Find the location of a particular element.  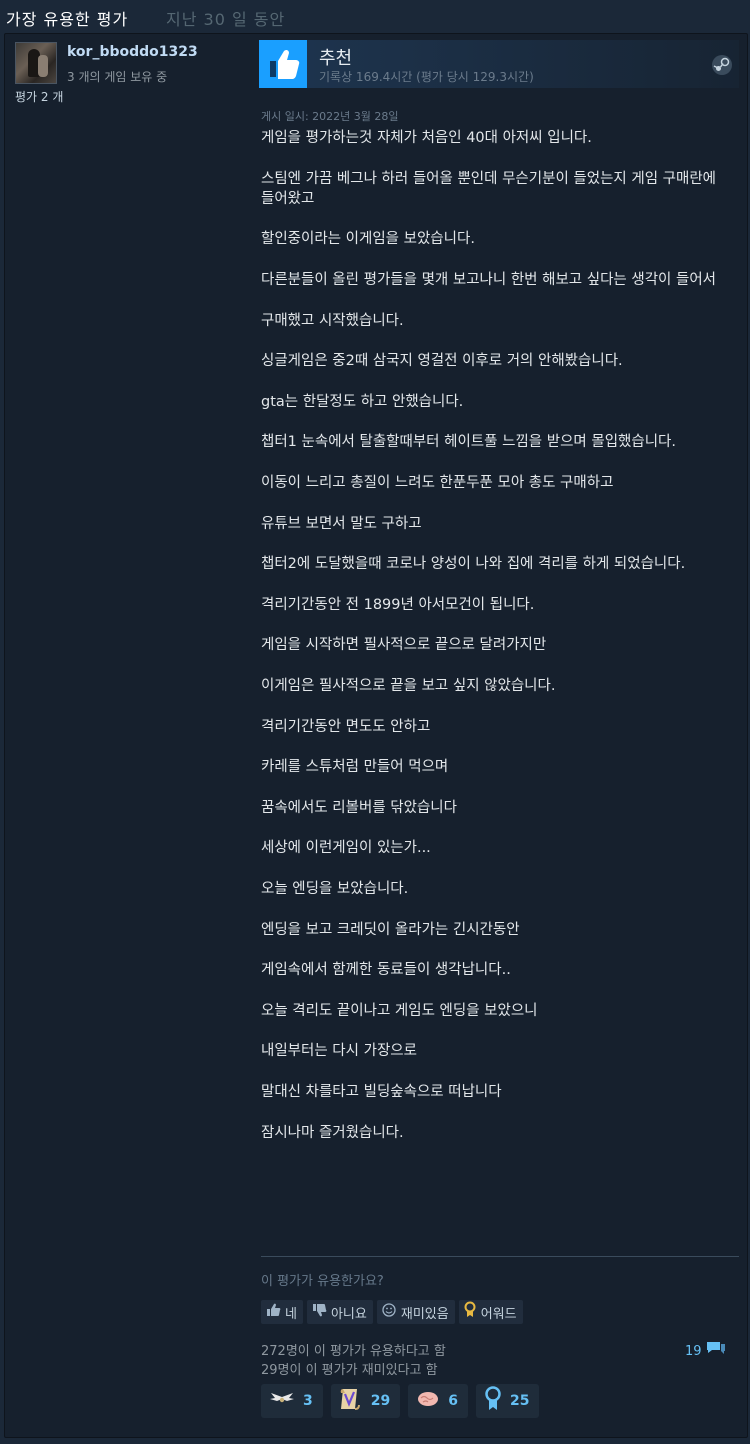

smiley-icon is located at coordinates (389, 1312).